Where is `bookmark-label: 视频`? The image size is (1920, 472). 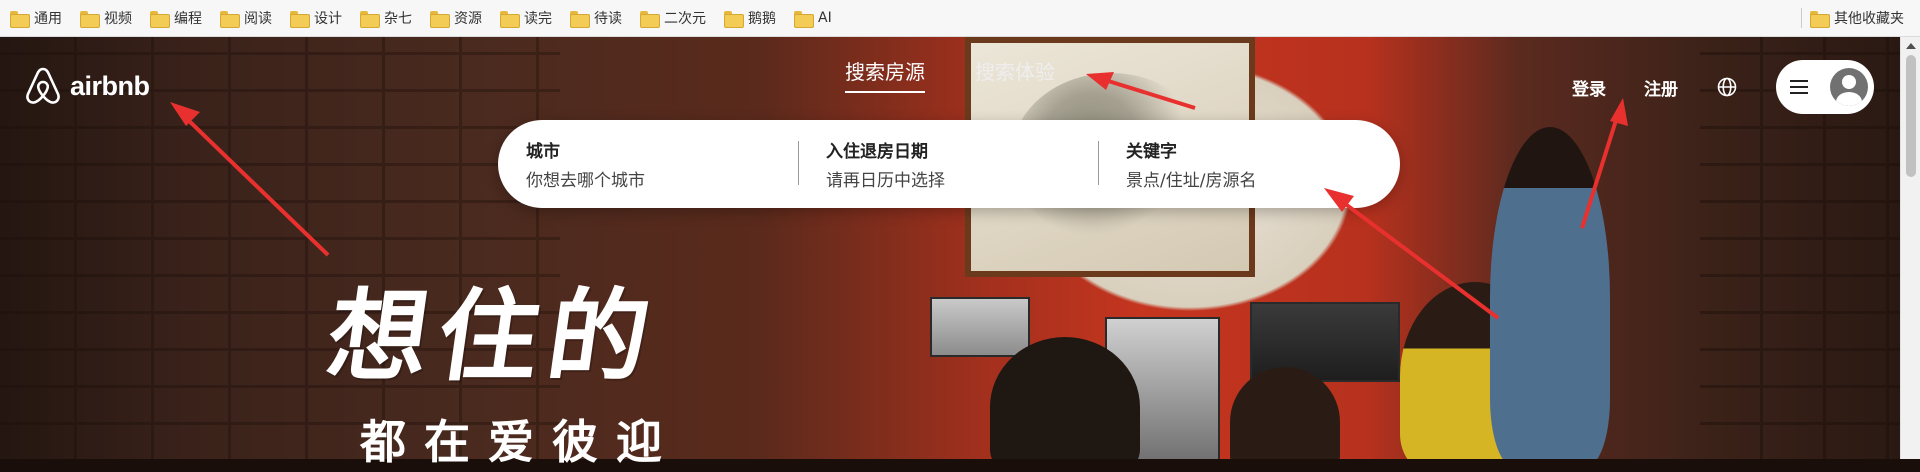 bookmark-label: 视频 is located at coordinates (118, 19).